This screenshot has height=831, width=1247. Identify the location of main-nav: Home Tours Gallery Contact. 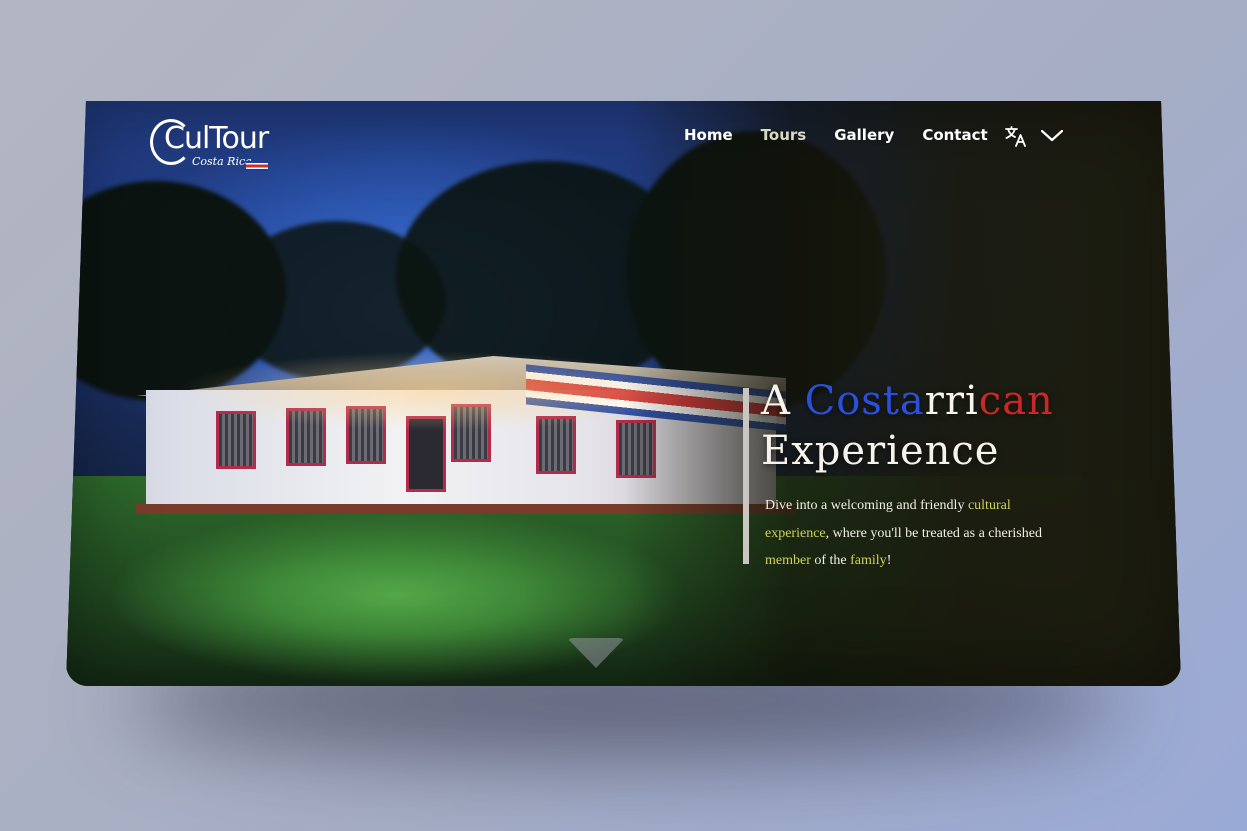
(836, 135).